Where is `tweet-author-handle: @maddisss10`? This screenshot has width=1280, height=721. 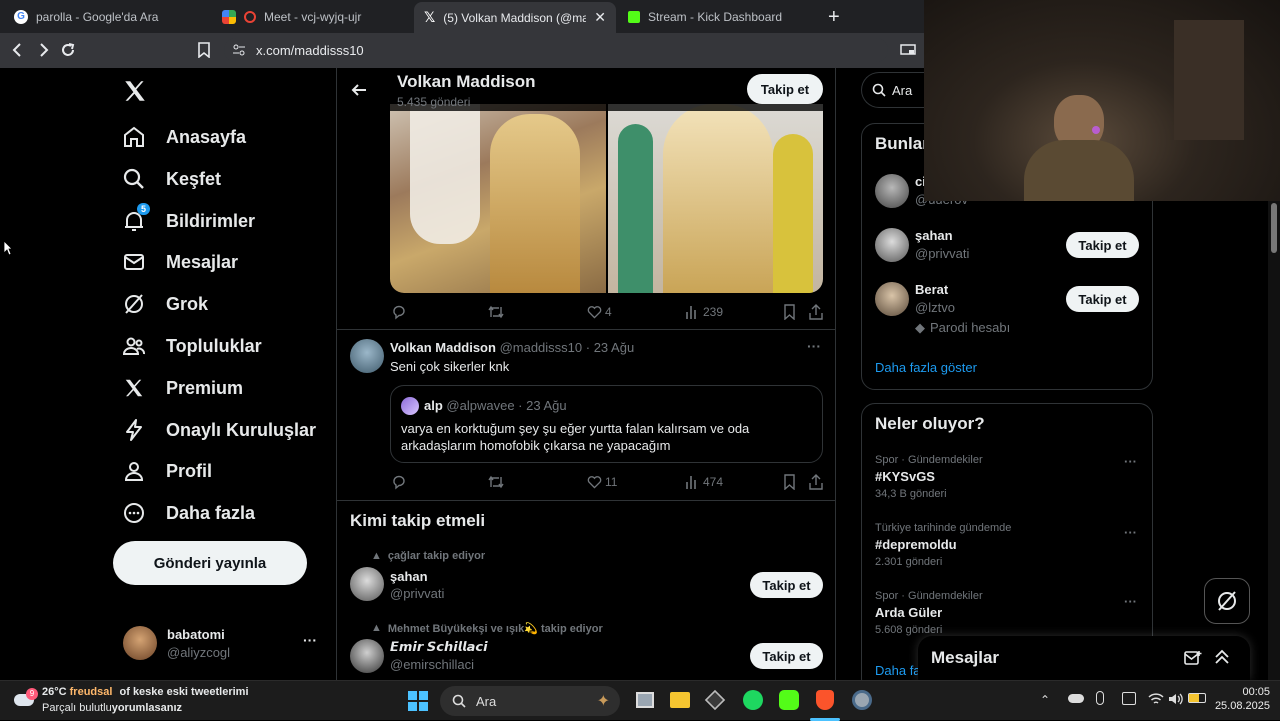 tweet-author-handle: @maddisss10 is located at coordinates (541, 347).